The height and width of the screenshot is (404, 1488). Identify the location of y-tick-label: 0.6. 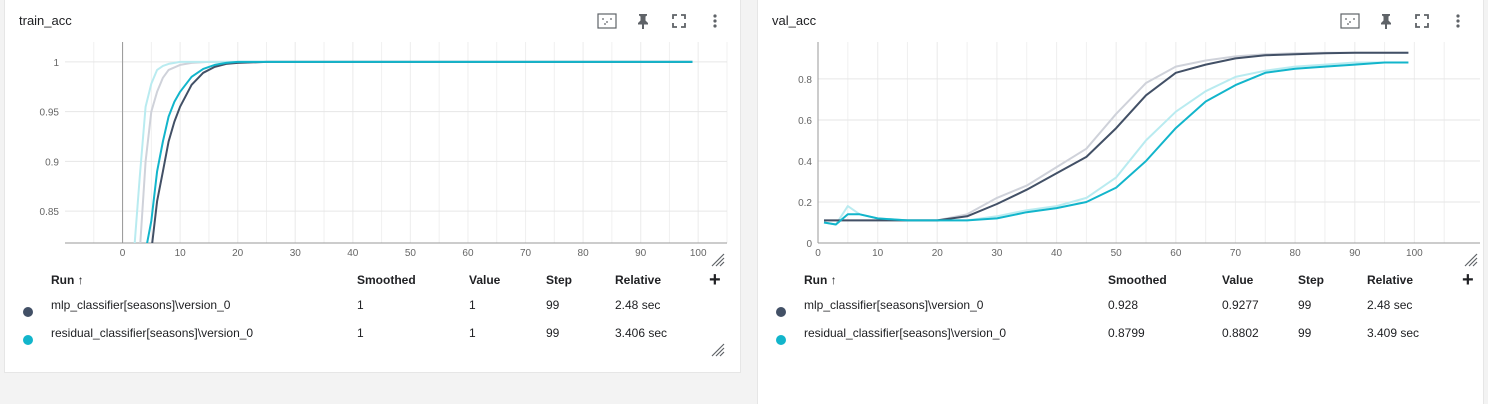
(805, 121).